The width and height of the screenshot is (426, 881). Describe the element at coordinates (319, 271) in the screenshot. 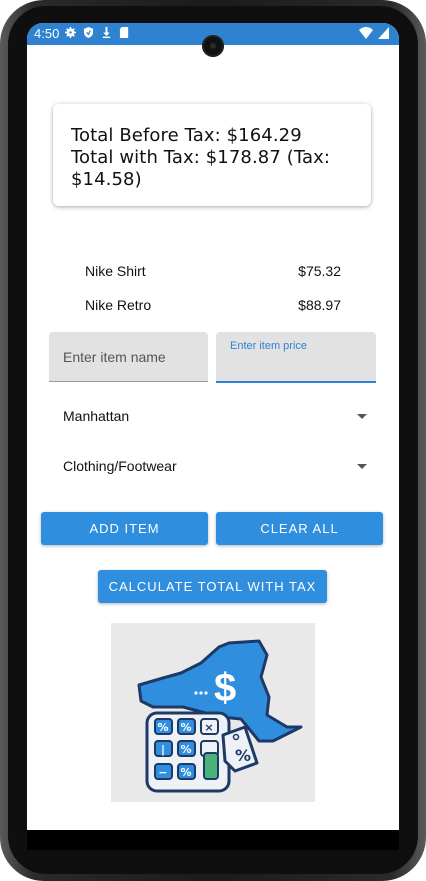

I see `item-price: $75.32` at that location.